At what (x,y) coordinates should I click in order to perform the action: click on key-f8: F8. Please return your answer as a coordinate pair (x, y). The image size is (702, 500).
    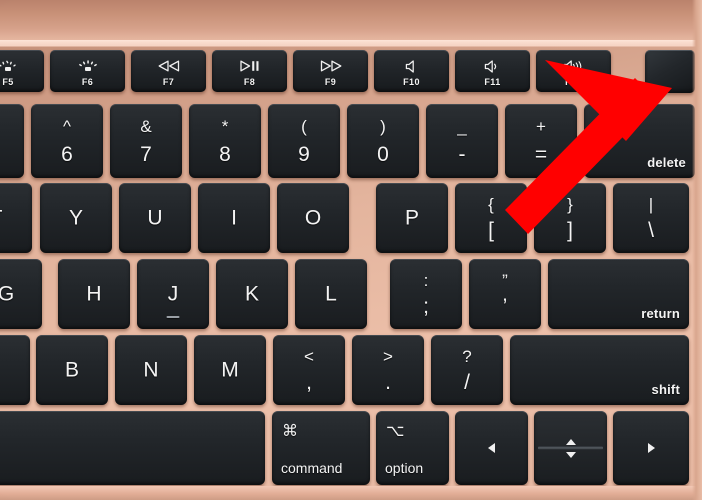
    Looking at the image, I should click on (249, 71).